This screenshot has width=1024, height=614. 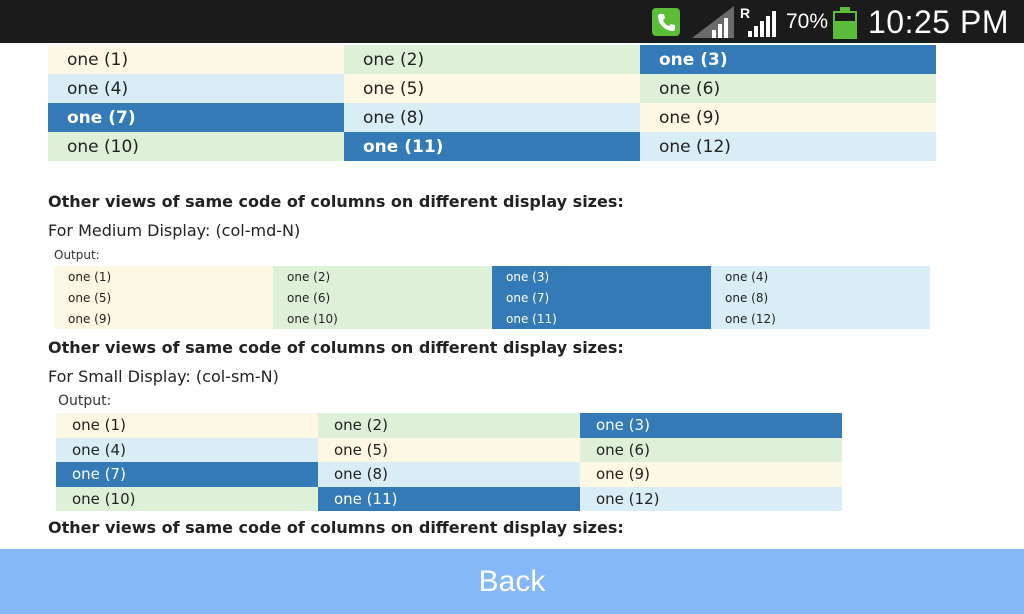 What do you see at coordinates (722, 26) in the screenshot?
I see `wifi-strength-icon` at bounding box center [722, 26].